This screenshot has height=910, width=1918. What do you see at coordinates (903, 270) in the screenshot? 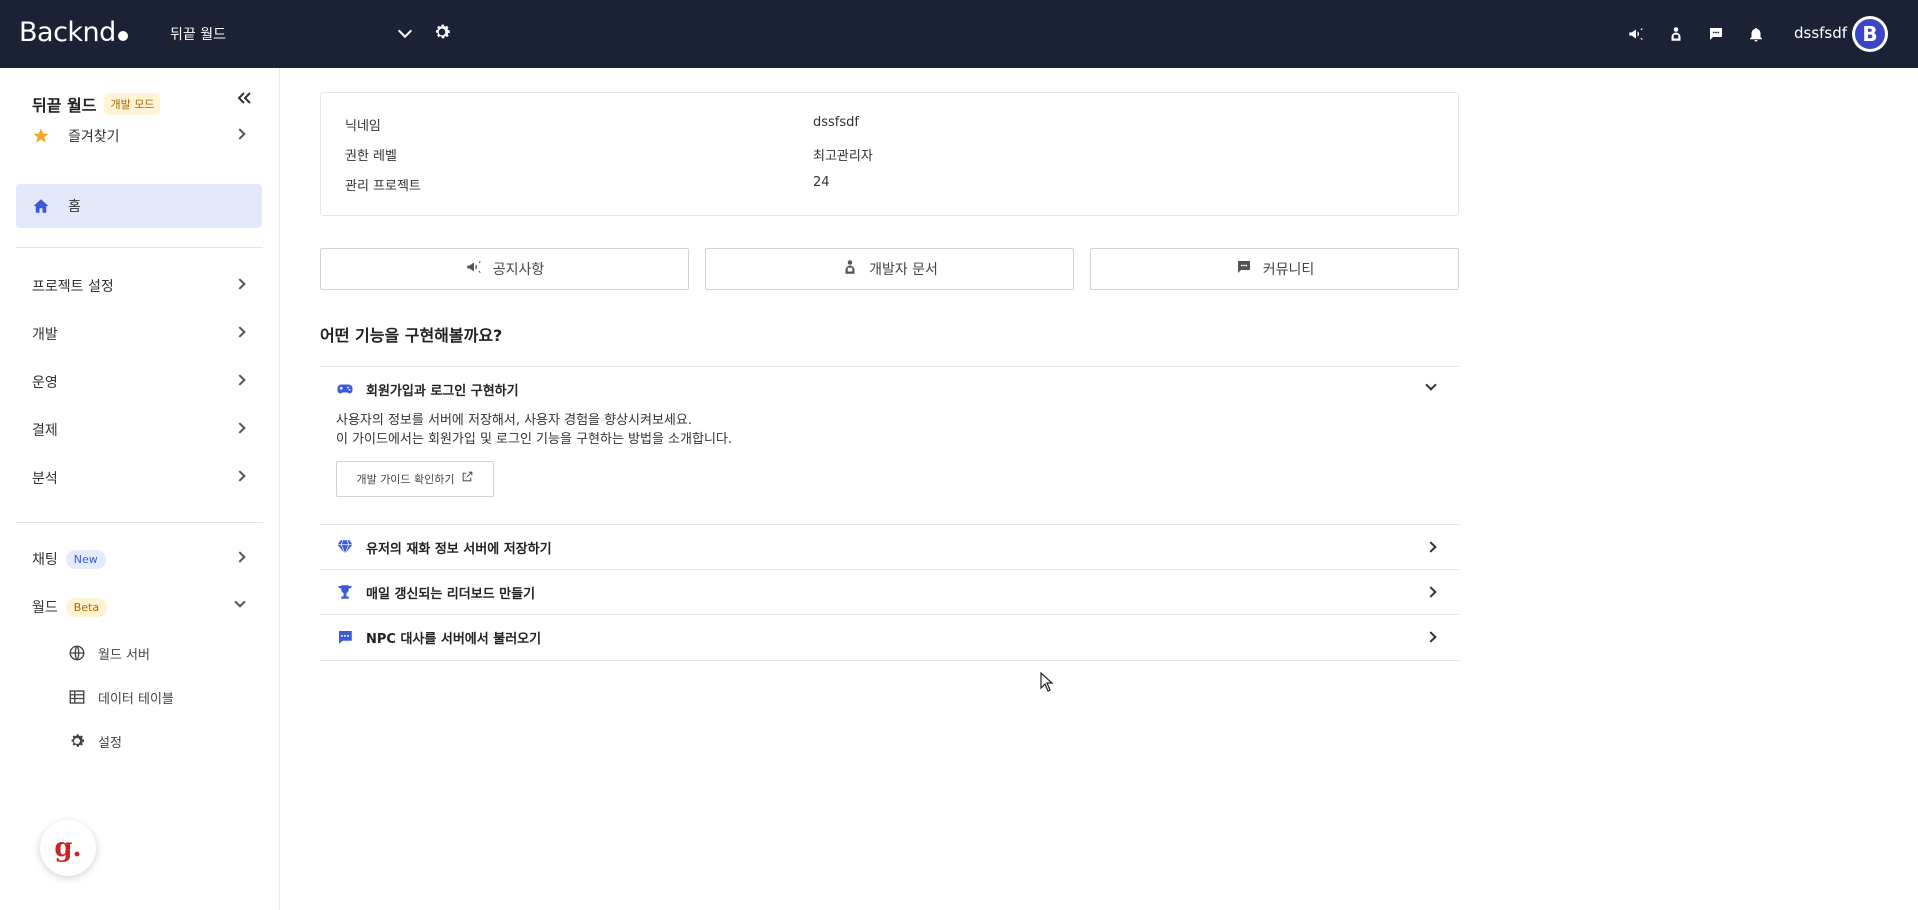
I see `developer-docs-label: 개발자 문서` at bounding box center [903, 270].